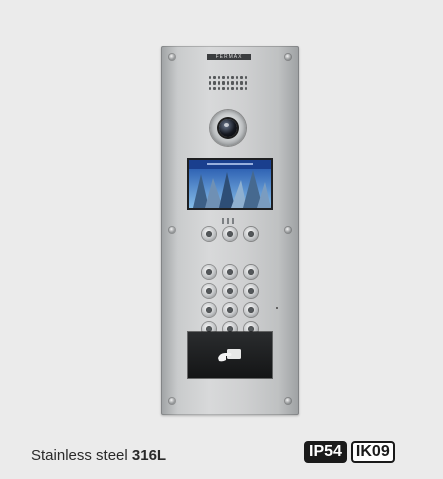 Image resolution: width=443 pixels, height=479 pixels. I want to click on ip-rating-badge: IP54, so click(325, 452).